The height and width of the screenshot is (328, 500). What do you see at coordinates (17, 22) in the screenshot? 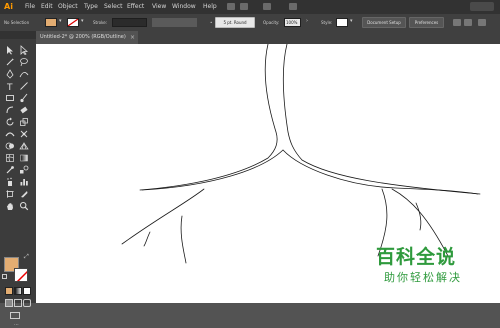
I see `selection-status: No Selection` at bounding box center [17, 22].